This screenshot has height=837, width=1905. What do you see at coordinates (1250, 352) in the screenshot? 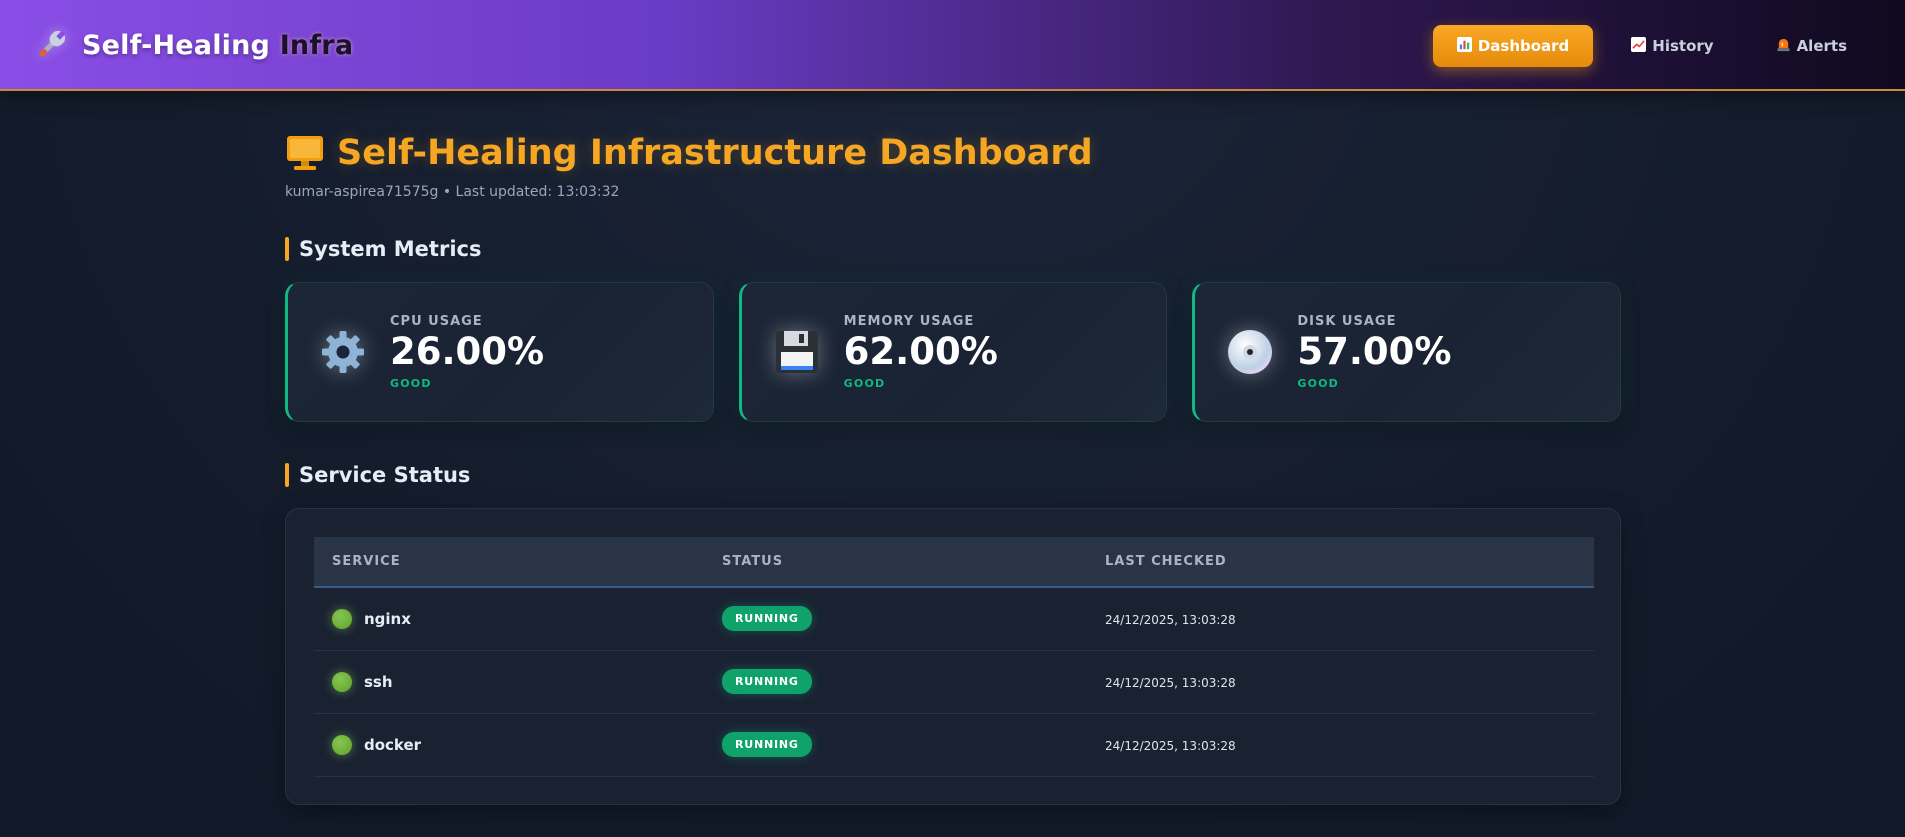
I see `optical-disc-icon` at bounding box center [1250, 352].